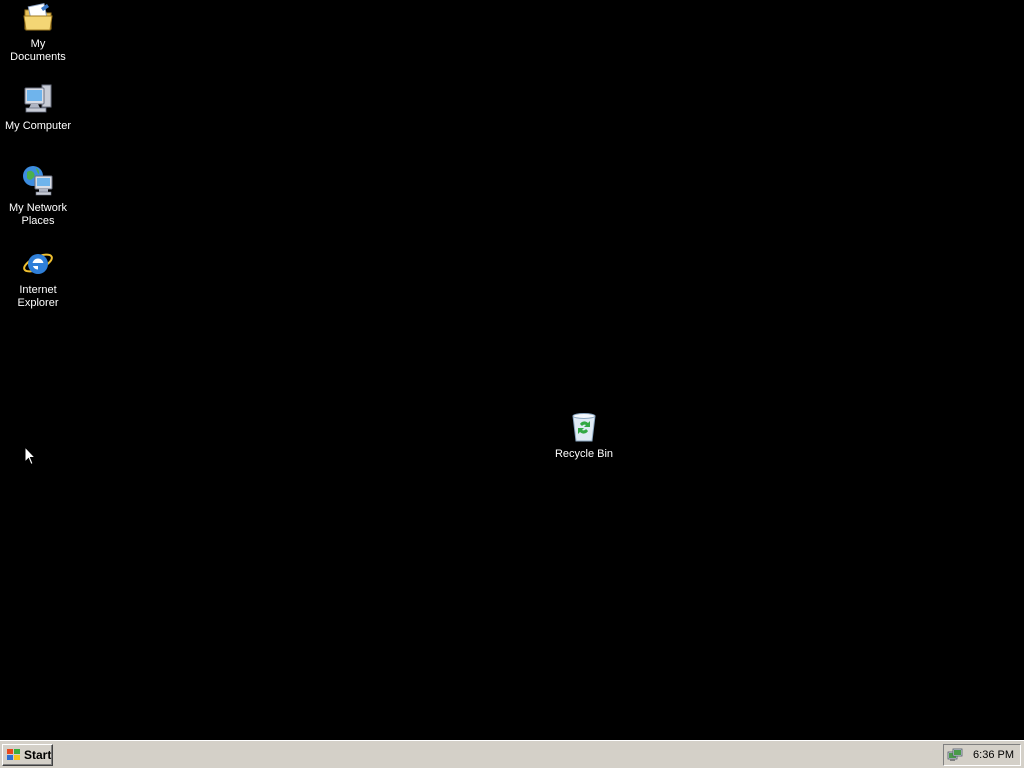 The image size is (1024, 768). What do you see at coordinates (38, 16) in the screenshot?
I see `folder-documents-icon` at bounding box center [38, 16].